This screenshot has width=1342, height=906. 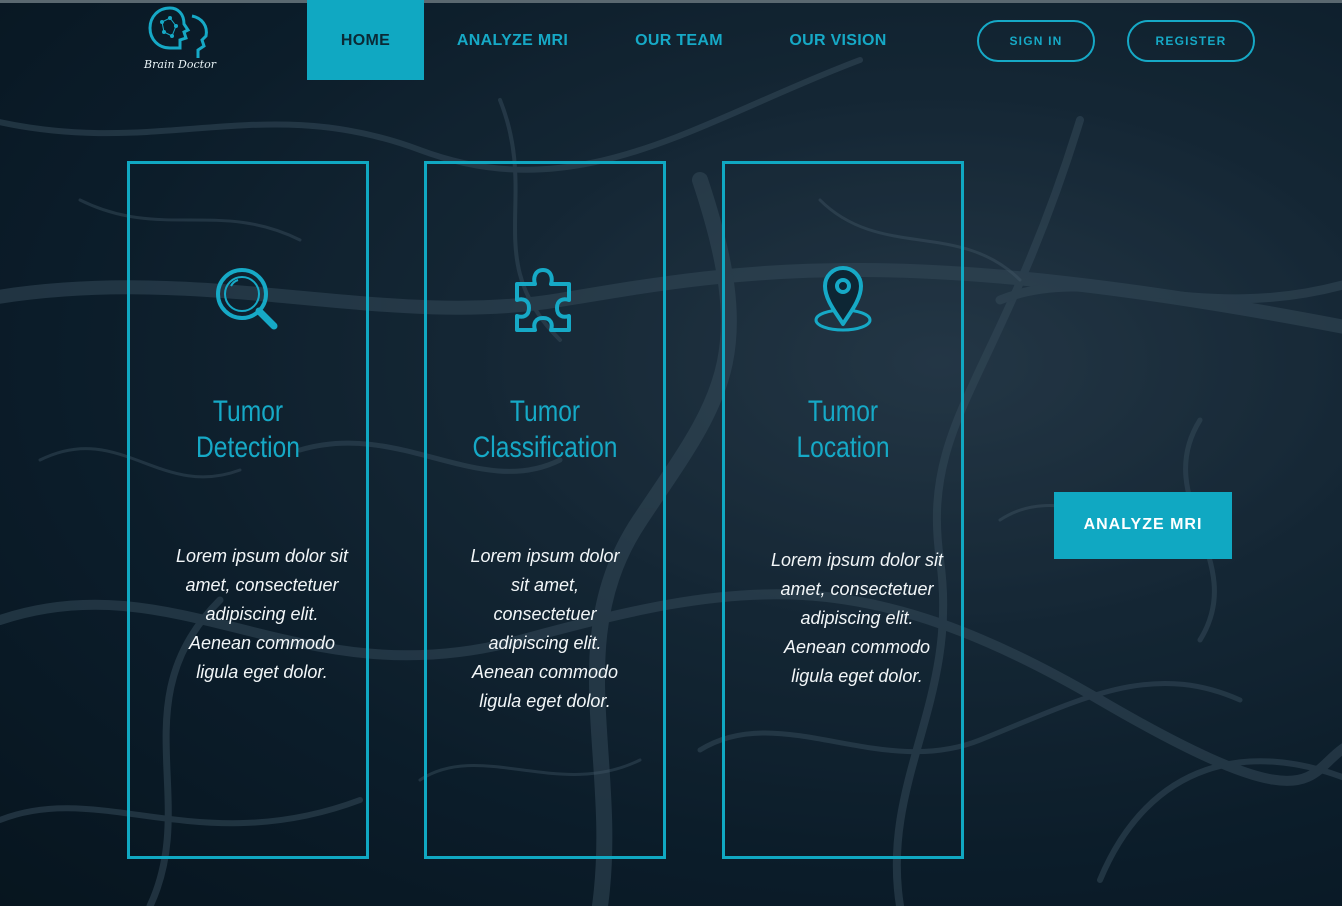 I want to click on card-title-line2: Location, so click(x=843, y=447).